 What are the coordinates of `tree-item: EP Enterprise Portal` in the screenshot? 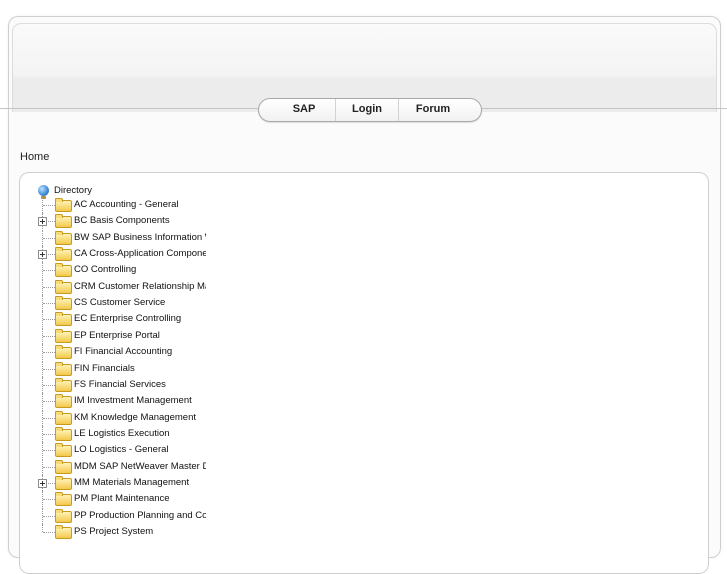 It's located at (115, 335).